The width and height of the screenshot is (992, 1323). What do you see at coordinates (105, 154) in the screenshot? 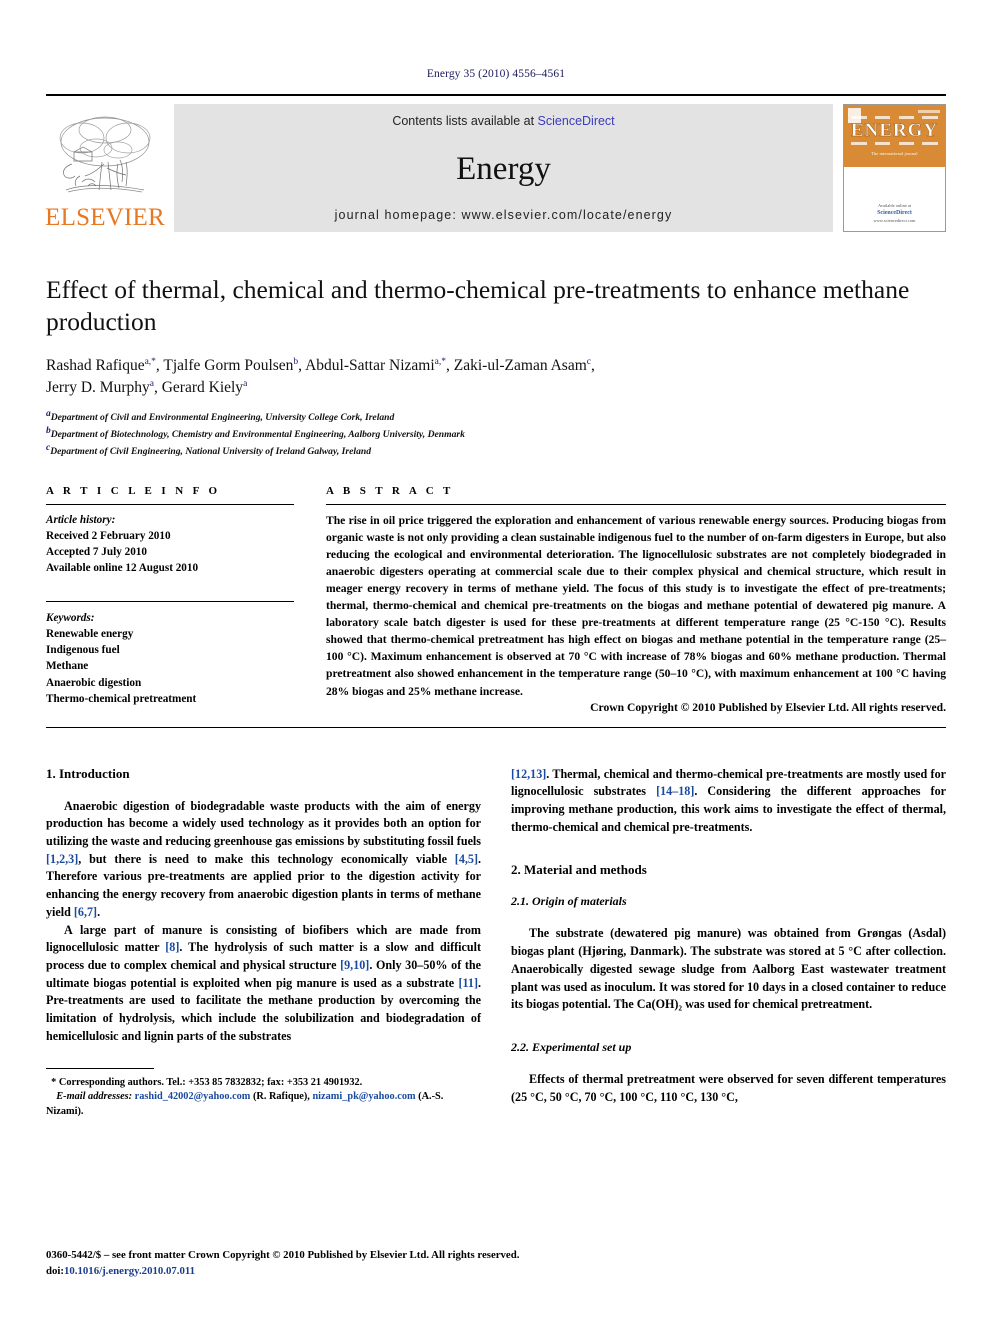
I see `elsevier-tree-icon` at bounding box center [105, 154].